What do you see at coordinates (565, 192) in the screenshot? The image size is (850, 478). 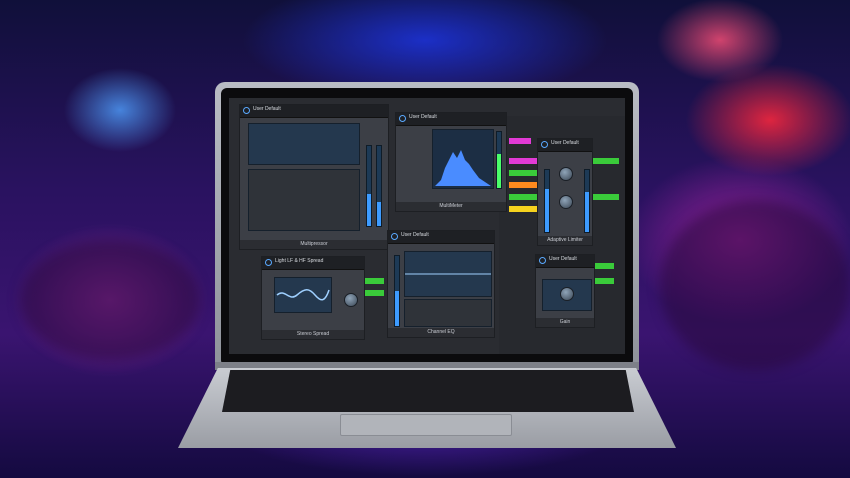 I see `adaptive-limiter-panel: User Default Adaptive Limiter` at bounding box center [565, 192].